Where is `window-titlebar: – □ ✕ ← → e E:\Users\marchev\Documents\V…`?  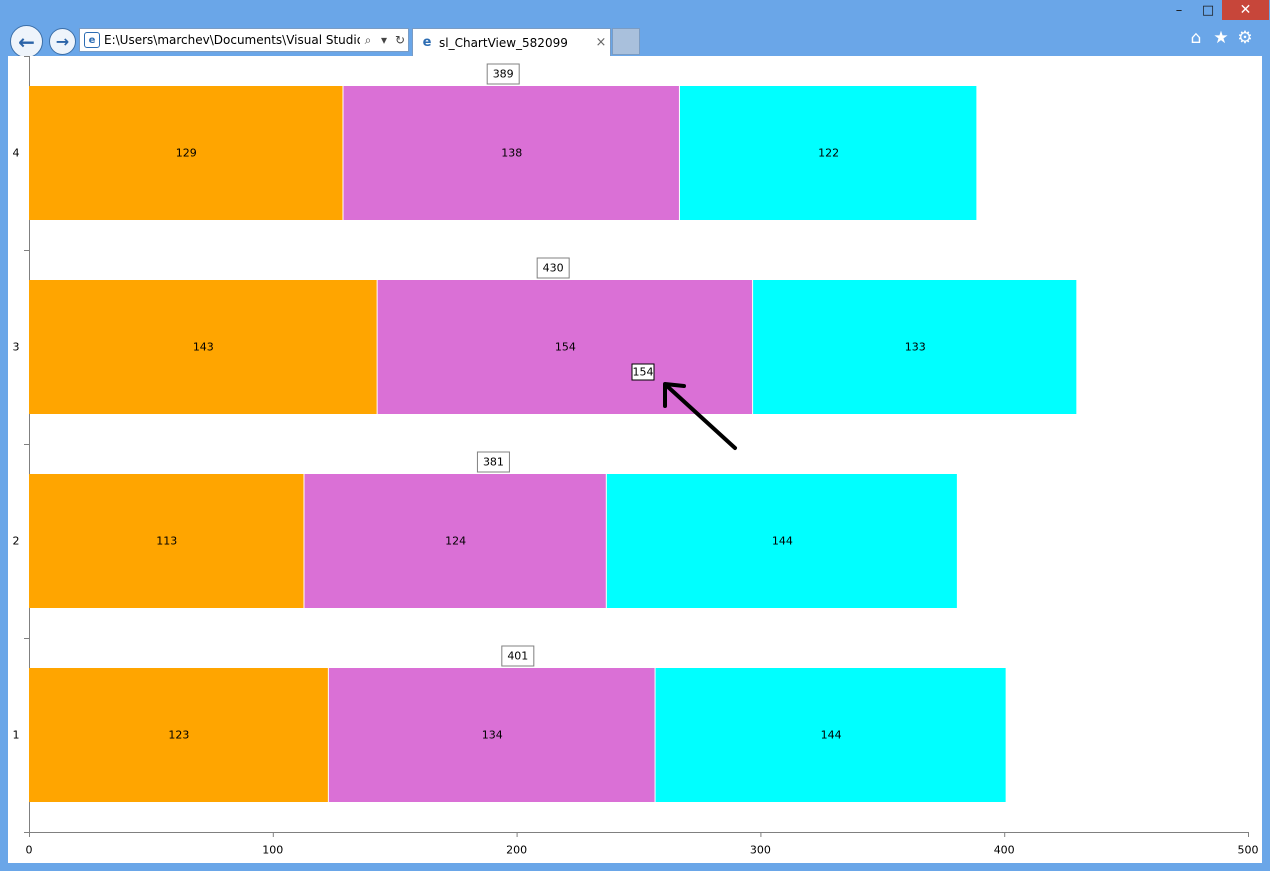
window-titlebar: – □ ✕ ← → e E:\Users\marchev\Documents\V… is located at coordinates (635, 29).